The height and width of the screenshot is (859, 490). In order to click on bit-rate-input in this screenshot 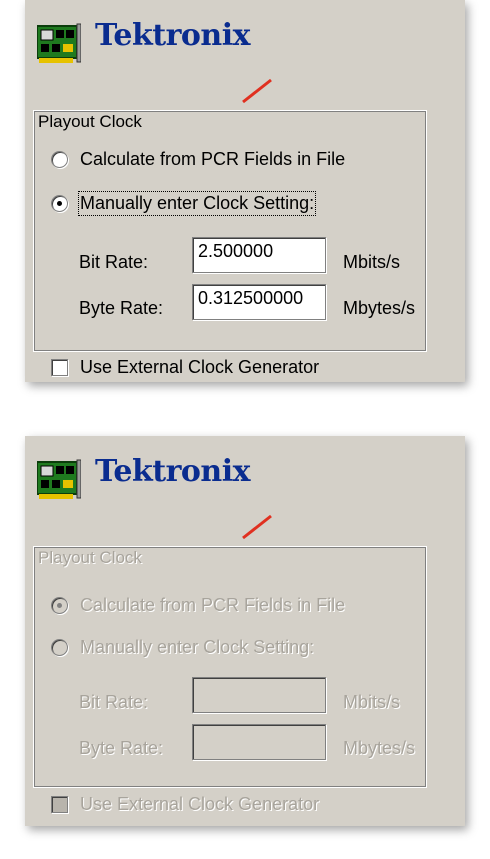, I will do `click(259, 695)`.